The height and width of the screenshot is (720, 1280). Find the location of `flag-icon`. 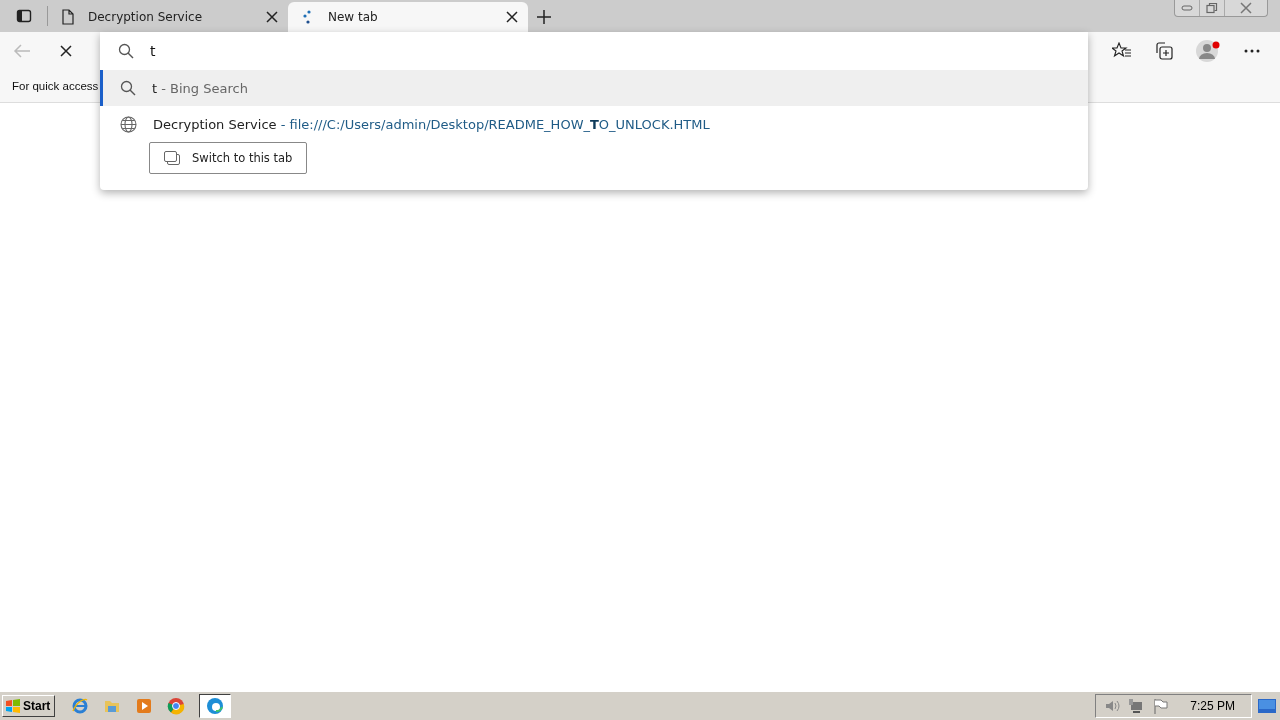

flag-icon is located at coordinates (1160, 706).